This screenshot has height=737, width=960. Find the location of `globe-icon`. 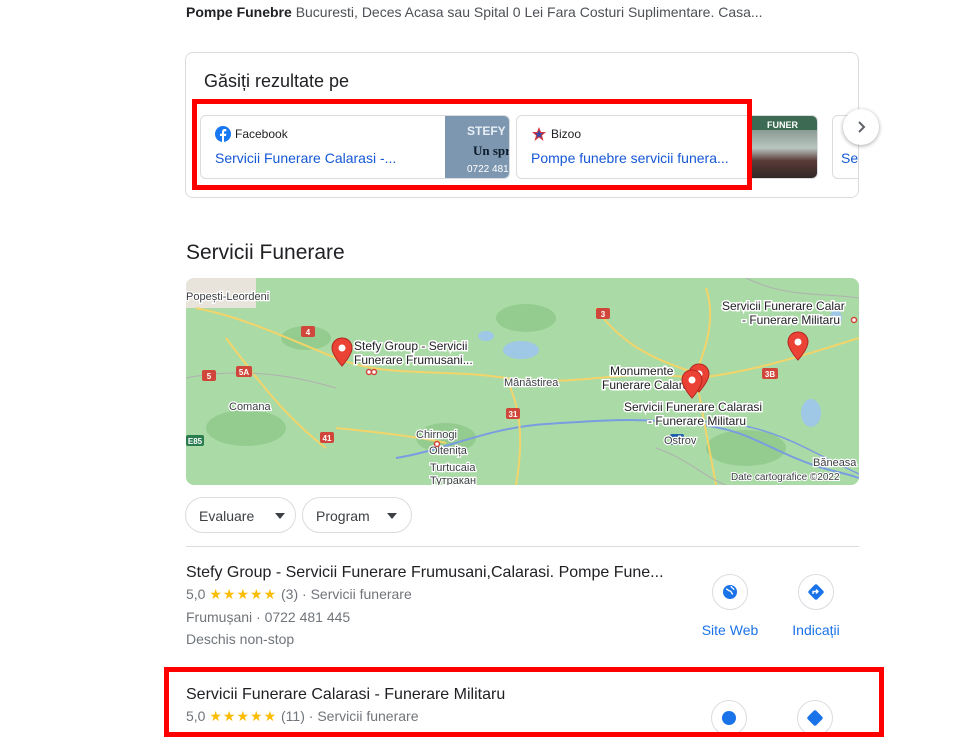

globe-icon is located at coordinates (730, 592).